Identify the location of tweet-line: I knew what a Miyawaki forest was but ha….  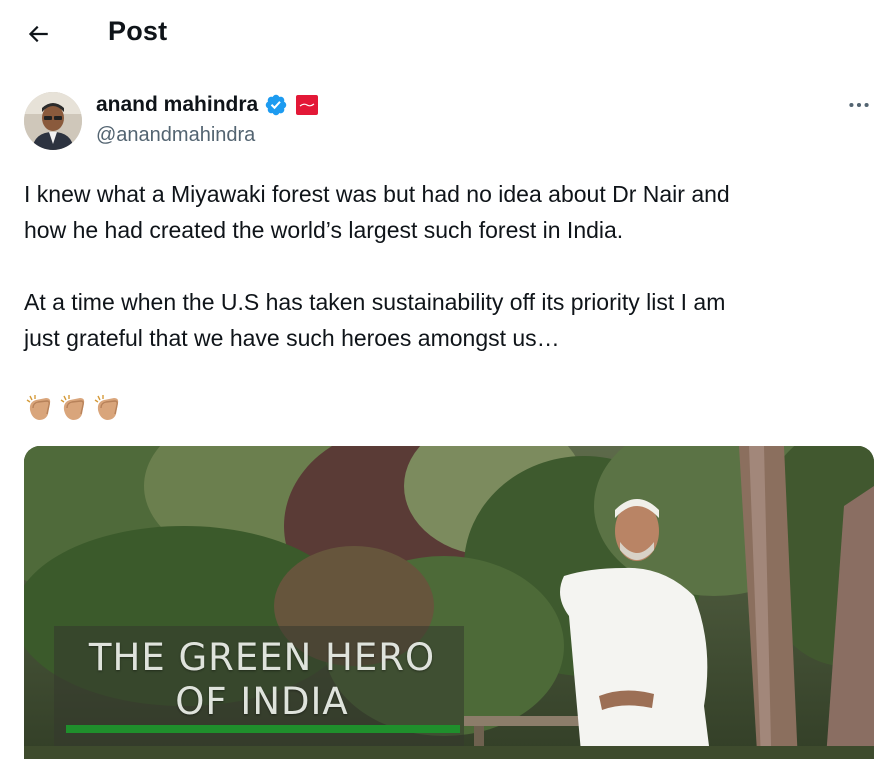
(377, 194).